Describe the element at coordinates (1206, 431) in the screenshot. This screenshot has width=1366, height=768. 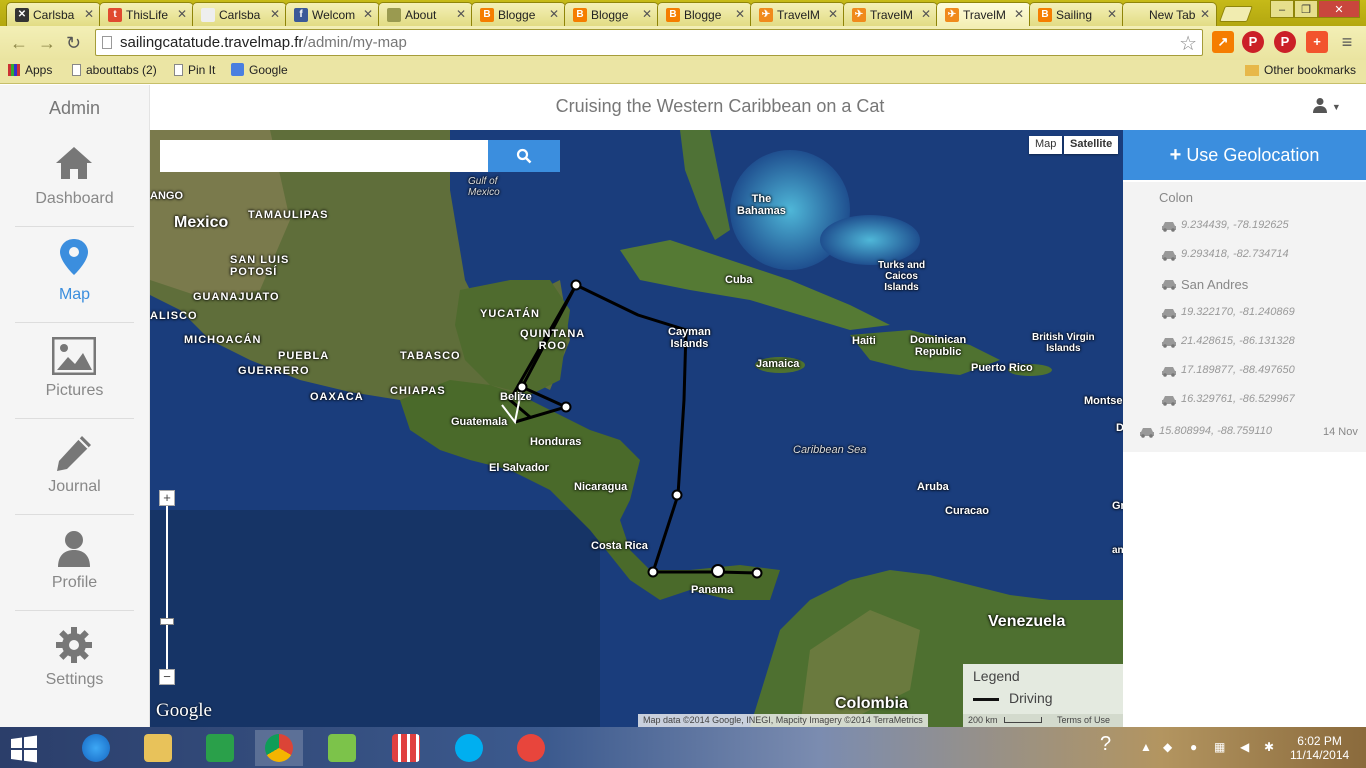
I see `location-list-item: 15.808994, -88.759110` at that location.